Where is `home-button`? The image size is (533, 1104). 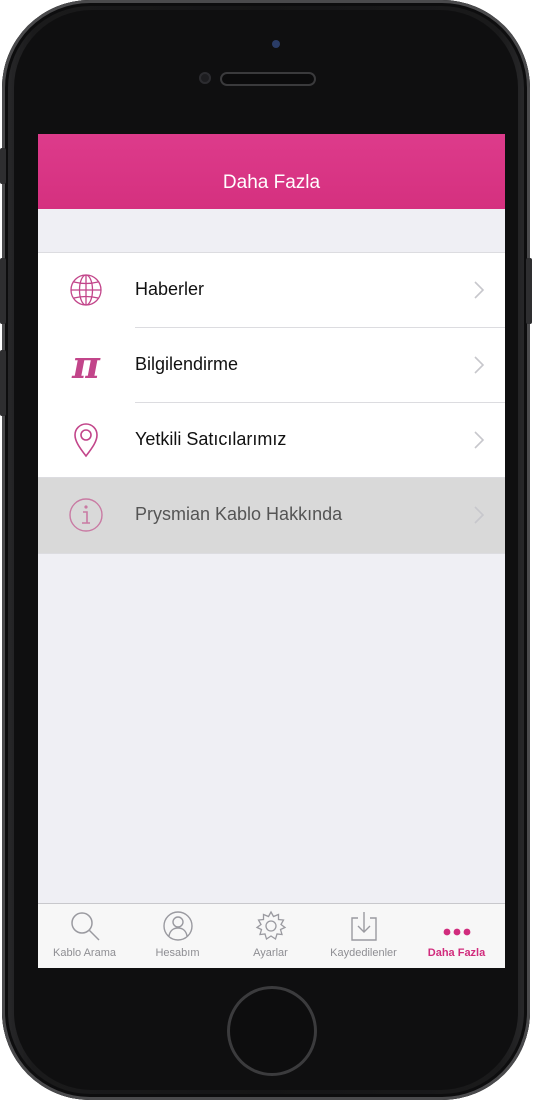 home-button is located at coordinates (272, 1031).